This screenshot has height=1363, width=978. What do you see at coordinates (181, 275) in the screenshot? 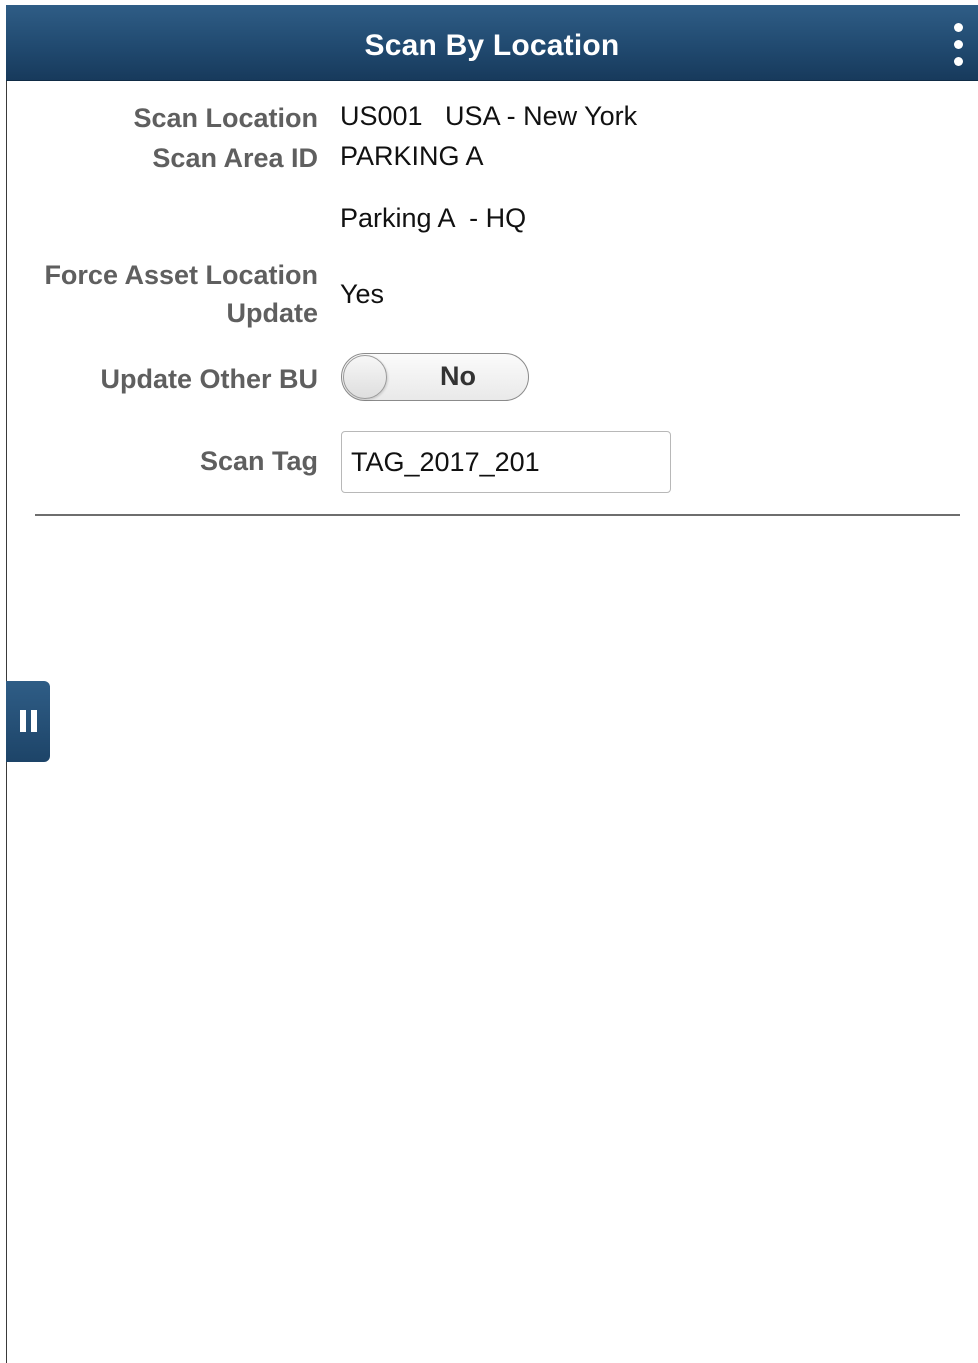
I see `force-asset-location-label-line1: Force Asset Location` at bounding box center [181, 275].